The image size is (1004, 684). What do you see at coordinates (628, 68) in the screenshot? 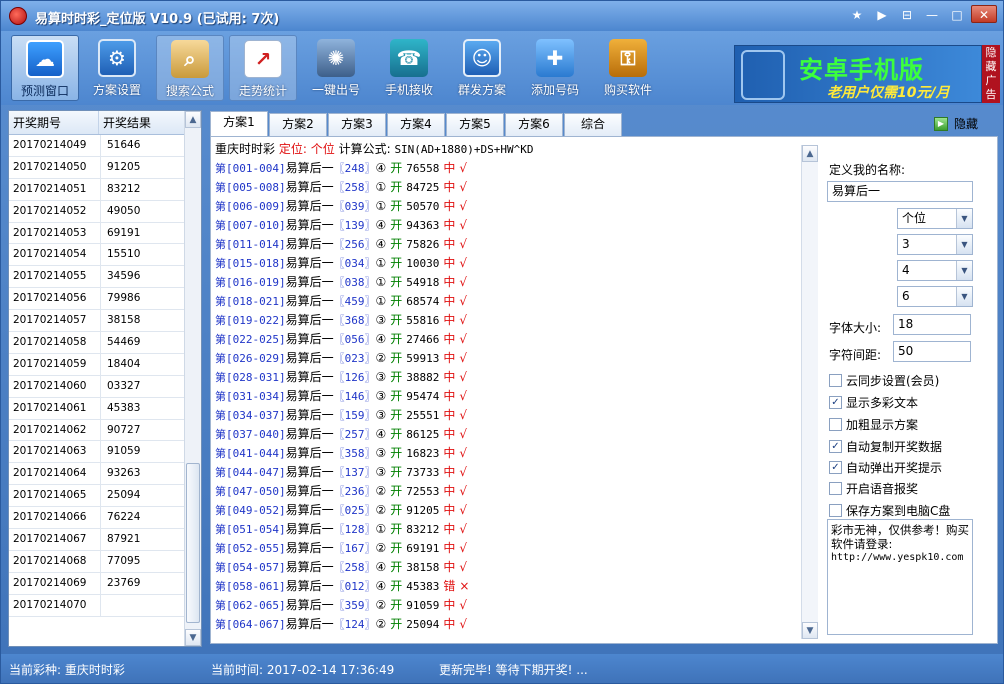
I see `toolbar-buy-software-button: ⚿ 购买软件` at bounding box center [628, 68].